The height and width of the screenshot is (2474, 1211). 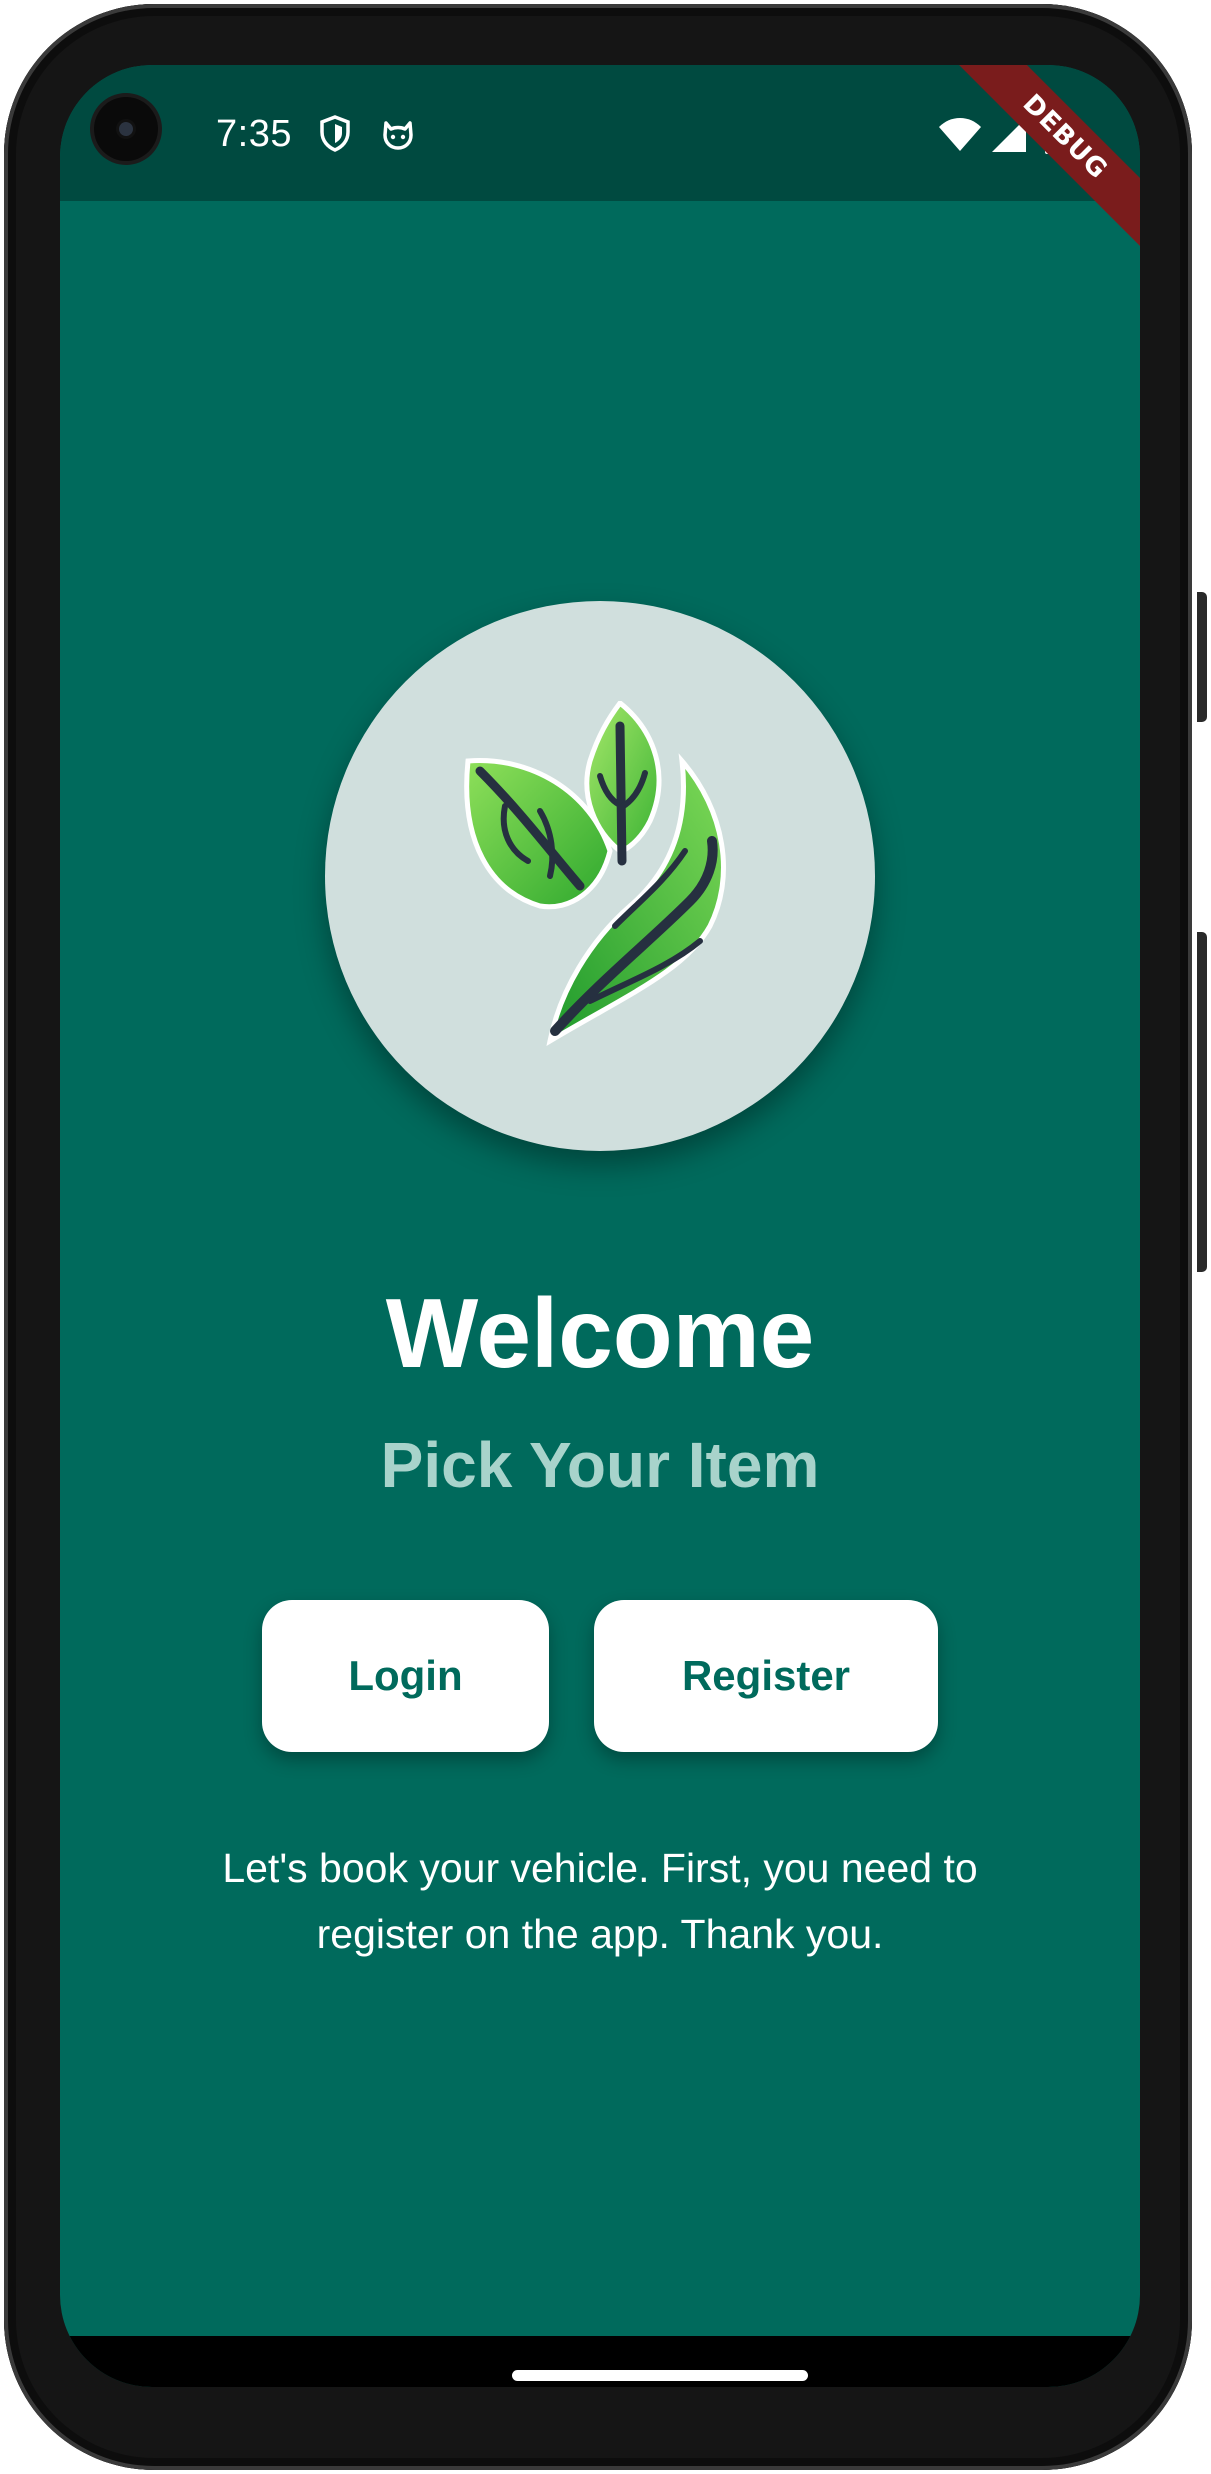 I want to click on front-camera, so click(x=126, y=129).